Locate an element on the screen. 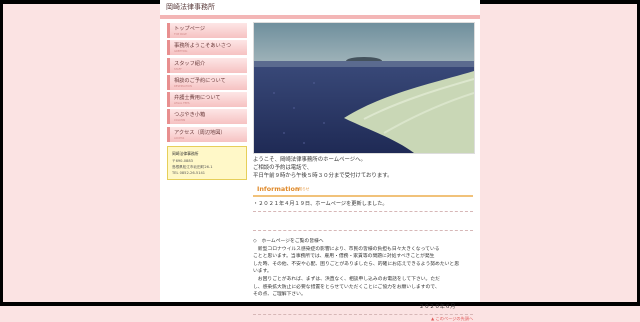 The height and width of the screenshot is (322, 640). office-tel: TEL 0852-26-5141 is located at coordinates (189, 173).